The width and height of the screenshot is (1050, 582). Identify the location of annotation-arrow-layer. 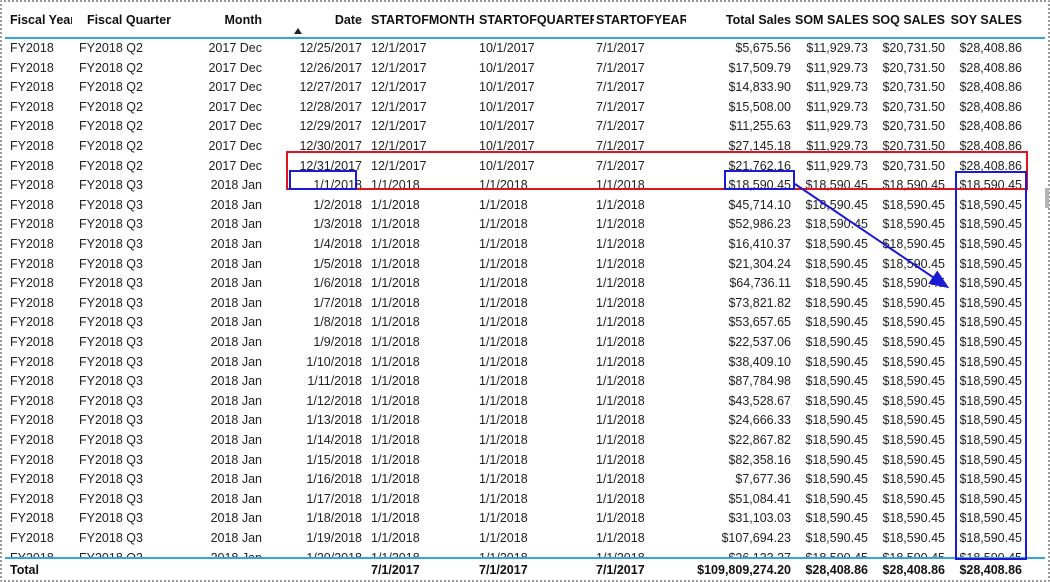
(872, 236).